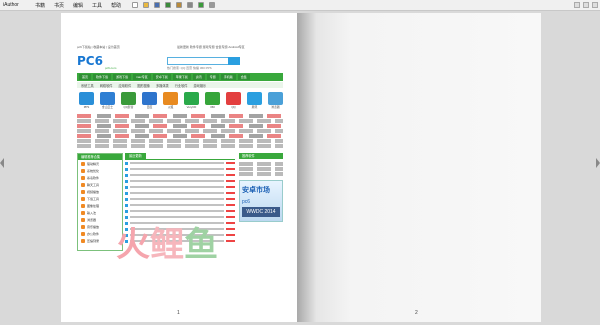  I want to click on add-page-icon, so click(201, 5).